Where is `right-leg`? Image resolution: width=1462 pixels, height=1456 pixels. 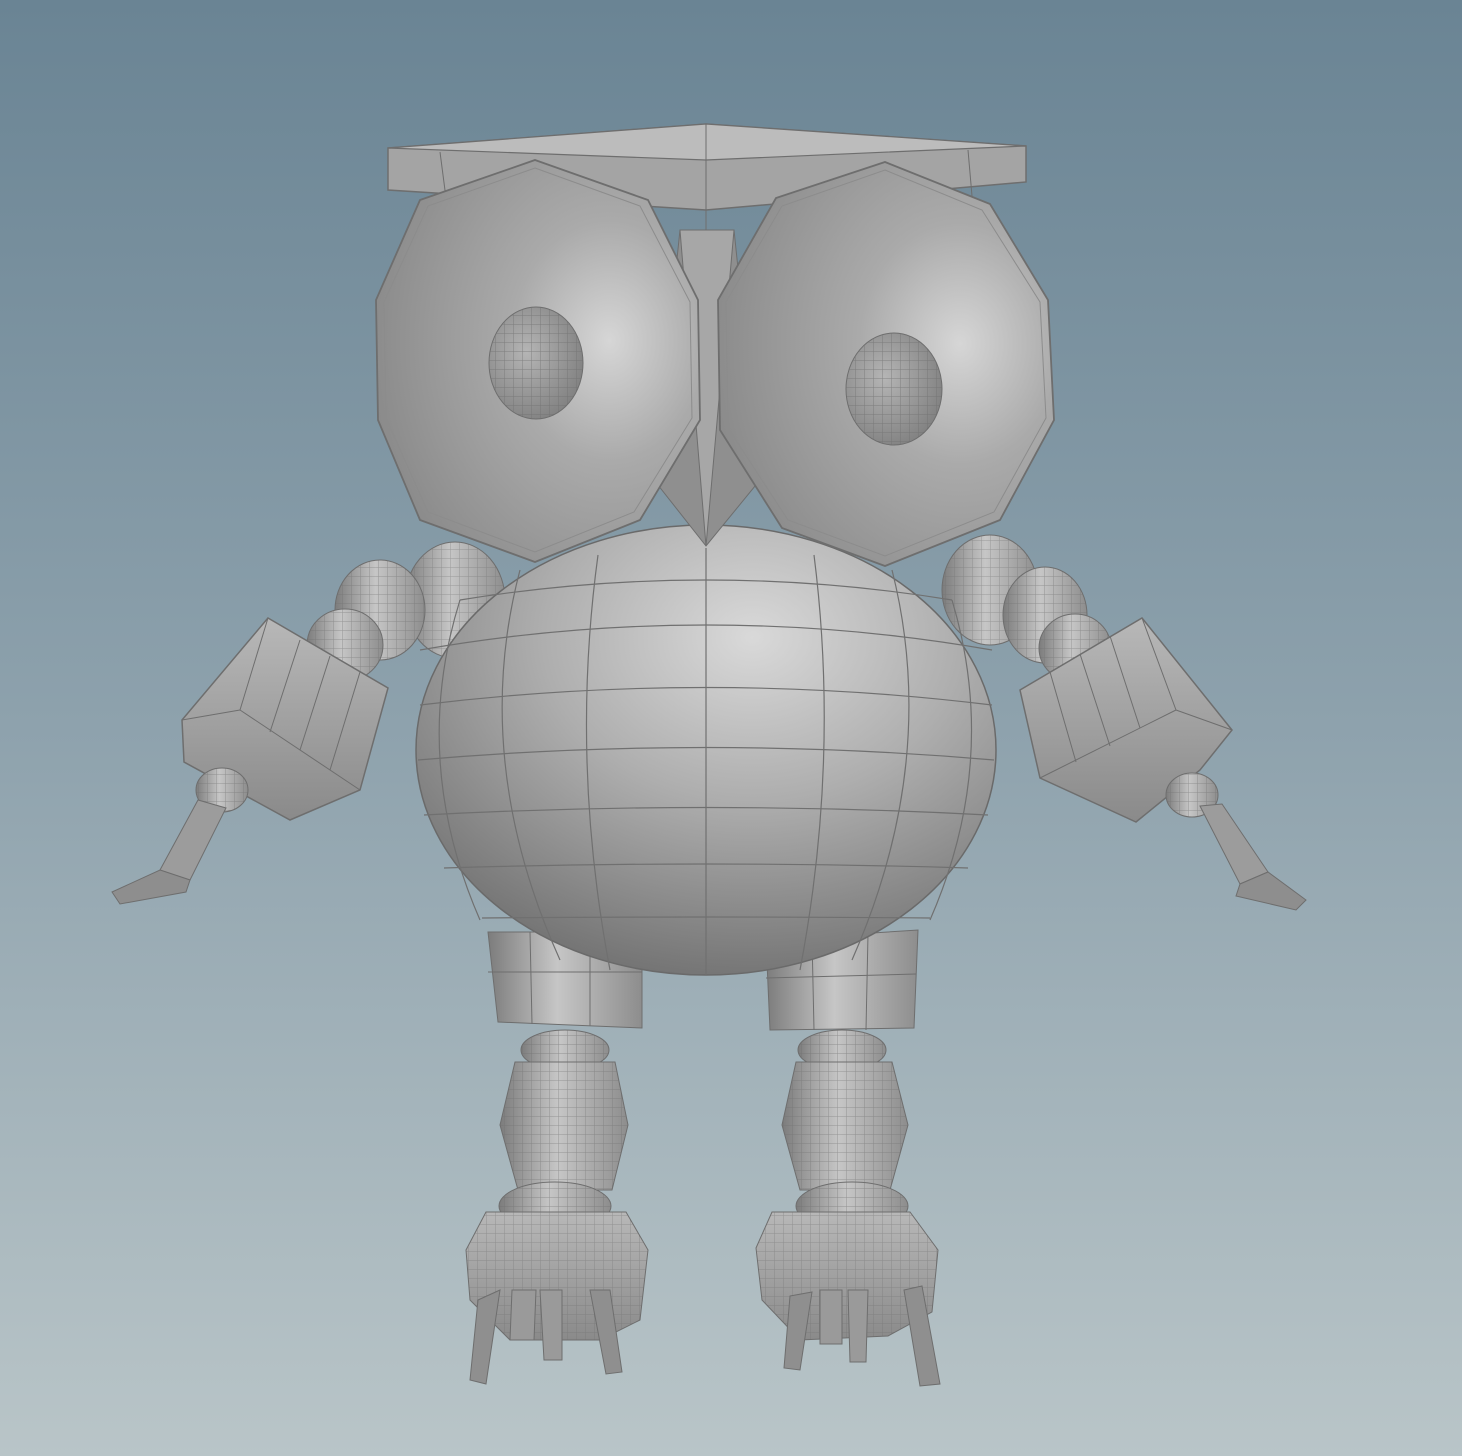
right-leg is located at coordinates (848, 1158).